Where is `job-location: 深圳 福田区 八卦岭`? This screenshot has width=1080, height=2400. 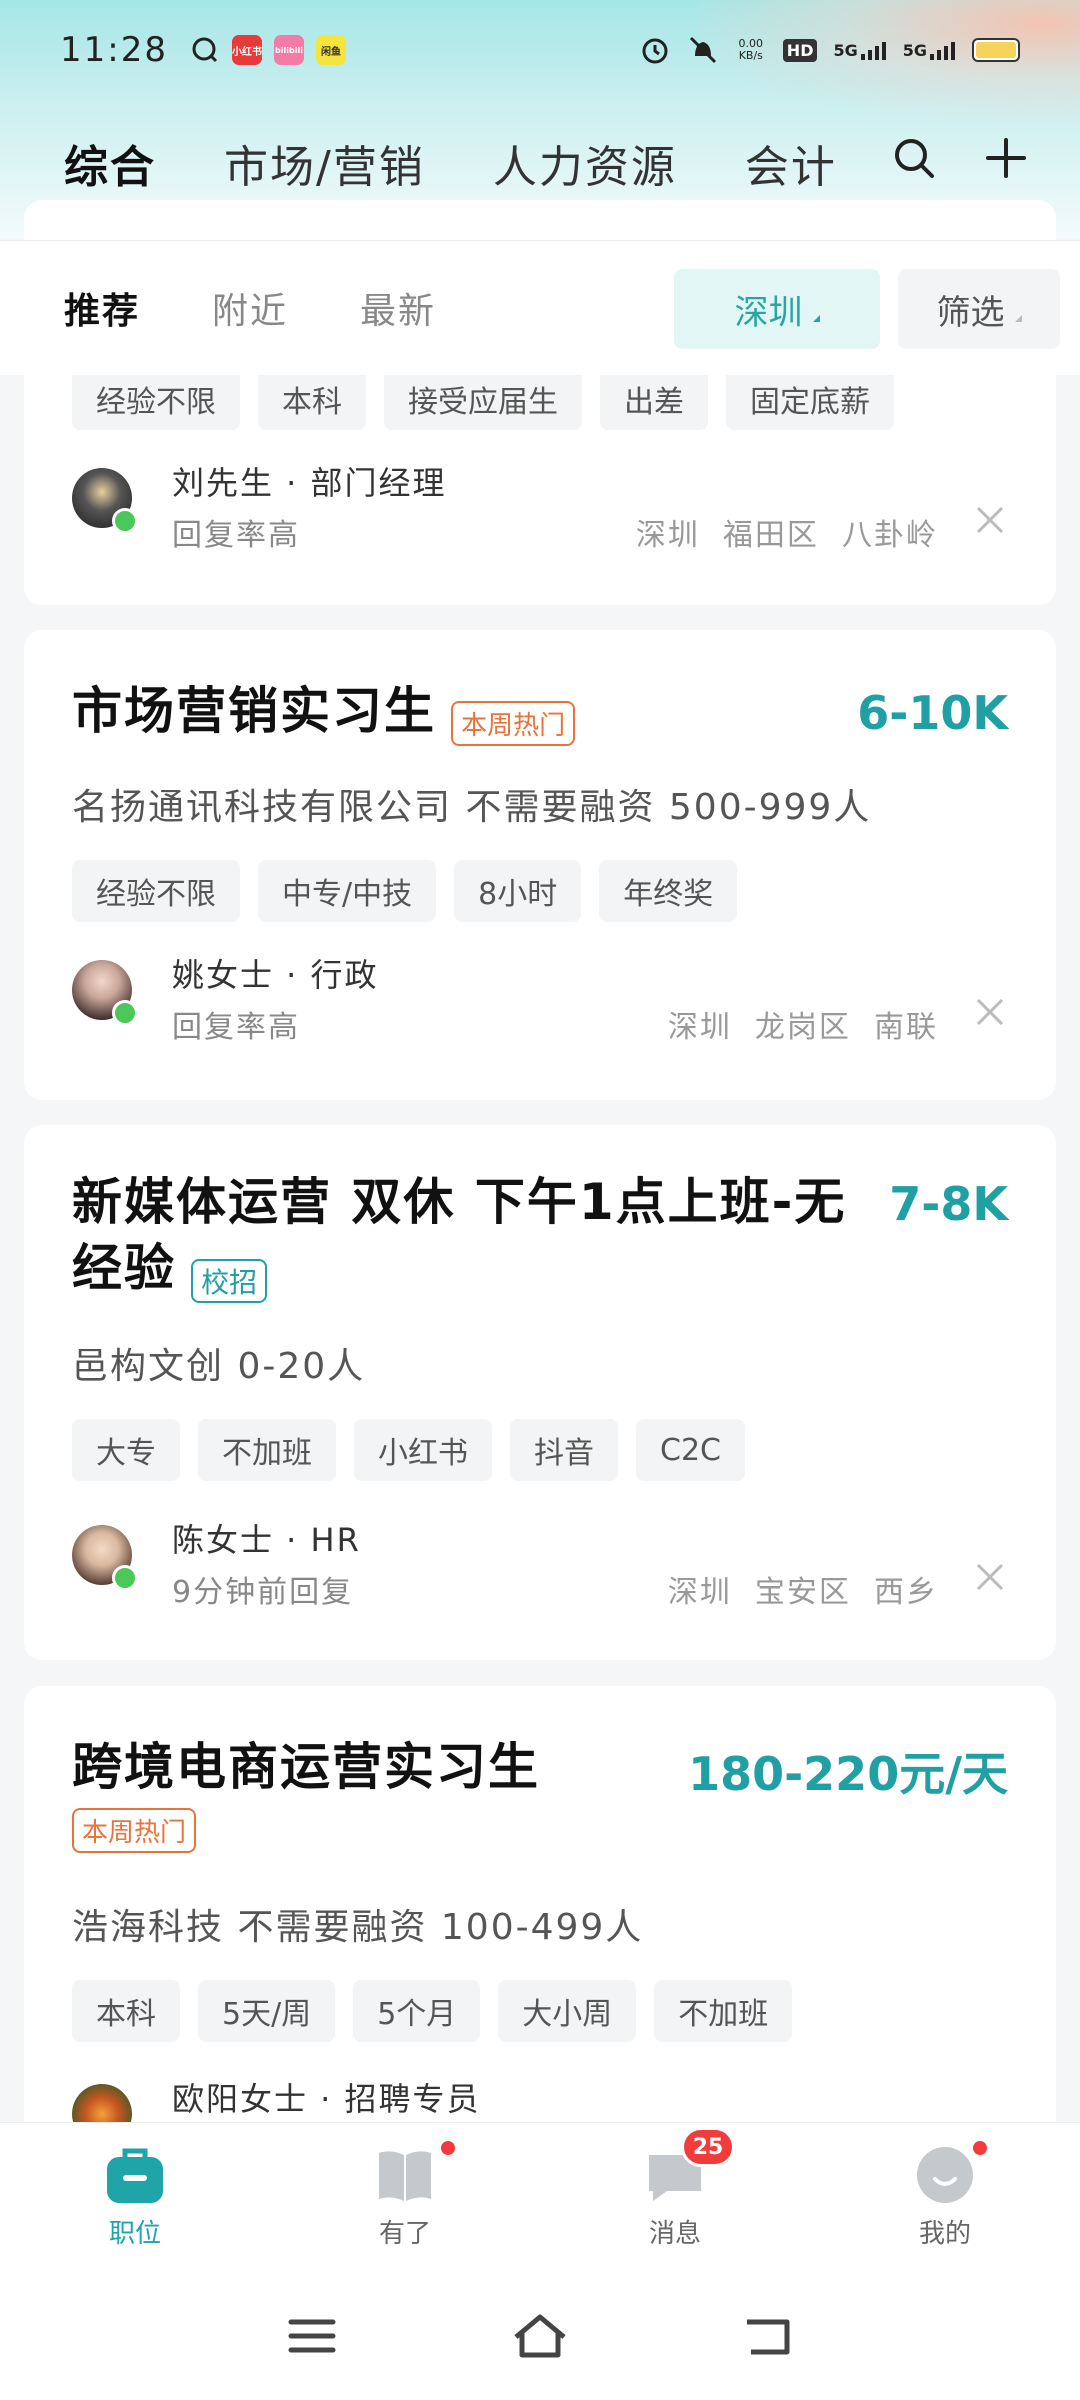 job-location: 深圳 福田区 八卦岭 is located at coordinates (786, 535).